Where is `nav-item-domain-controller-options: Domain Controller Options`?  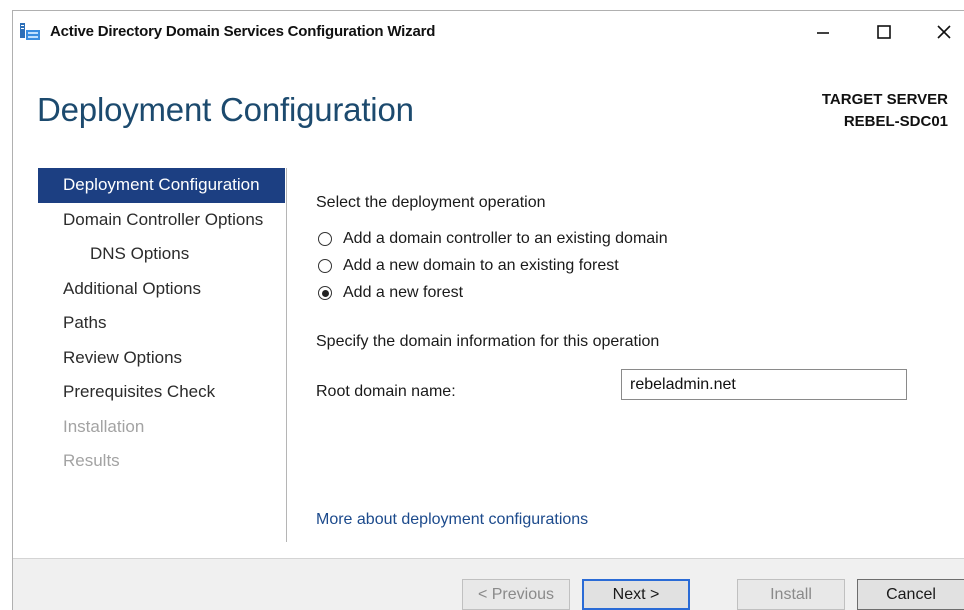 nav-item-domain-controller-options: Domain Controller Options is located at coordinates (161, 220).